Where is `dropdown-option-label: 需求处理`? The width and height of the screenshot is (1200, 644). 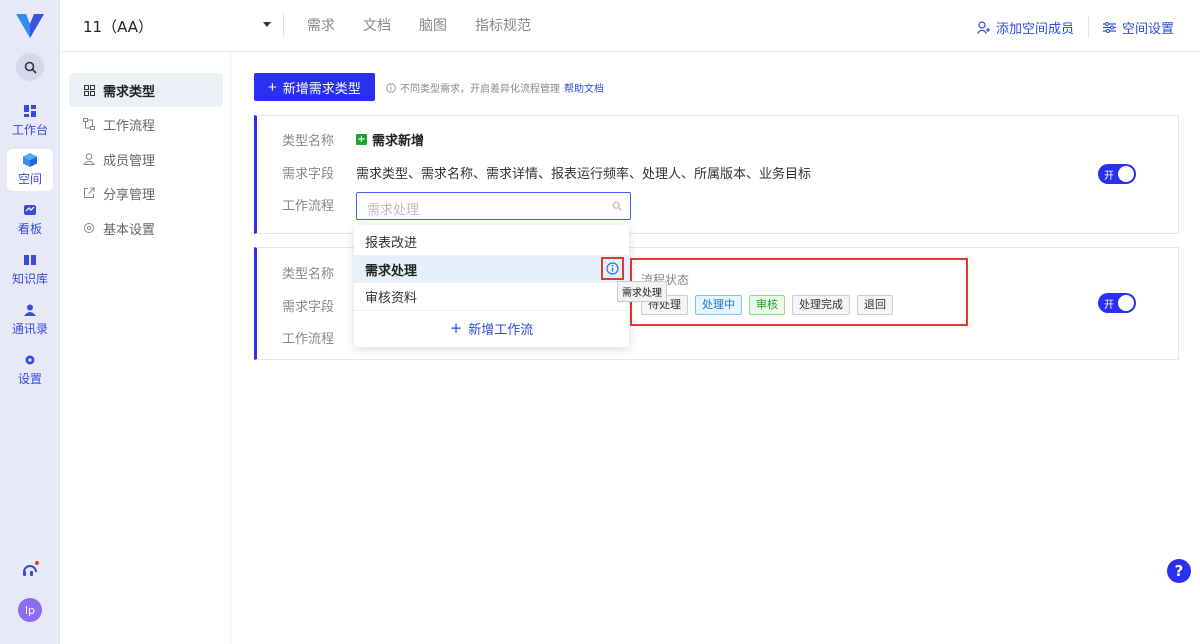 dropdown-option-label: 需求处理 is located at coordinates (391, 271).